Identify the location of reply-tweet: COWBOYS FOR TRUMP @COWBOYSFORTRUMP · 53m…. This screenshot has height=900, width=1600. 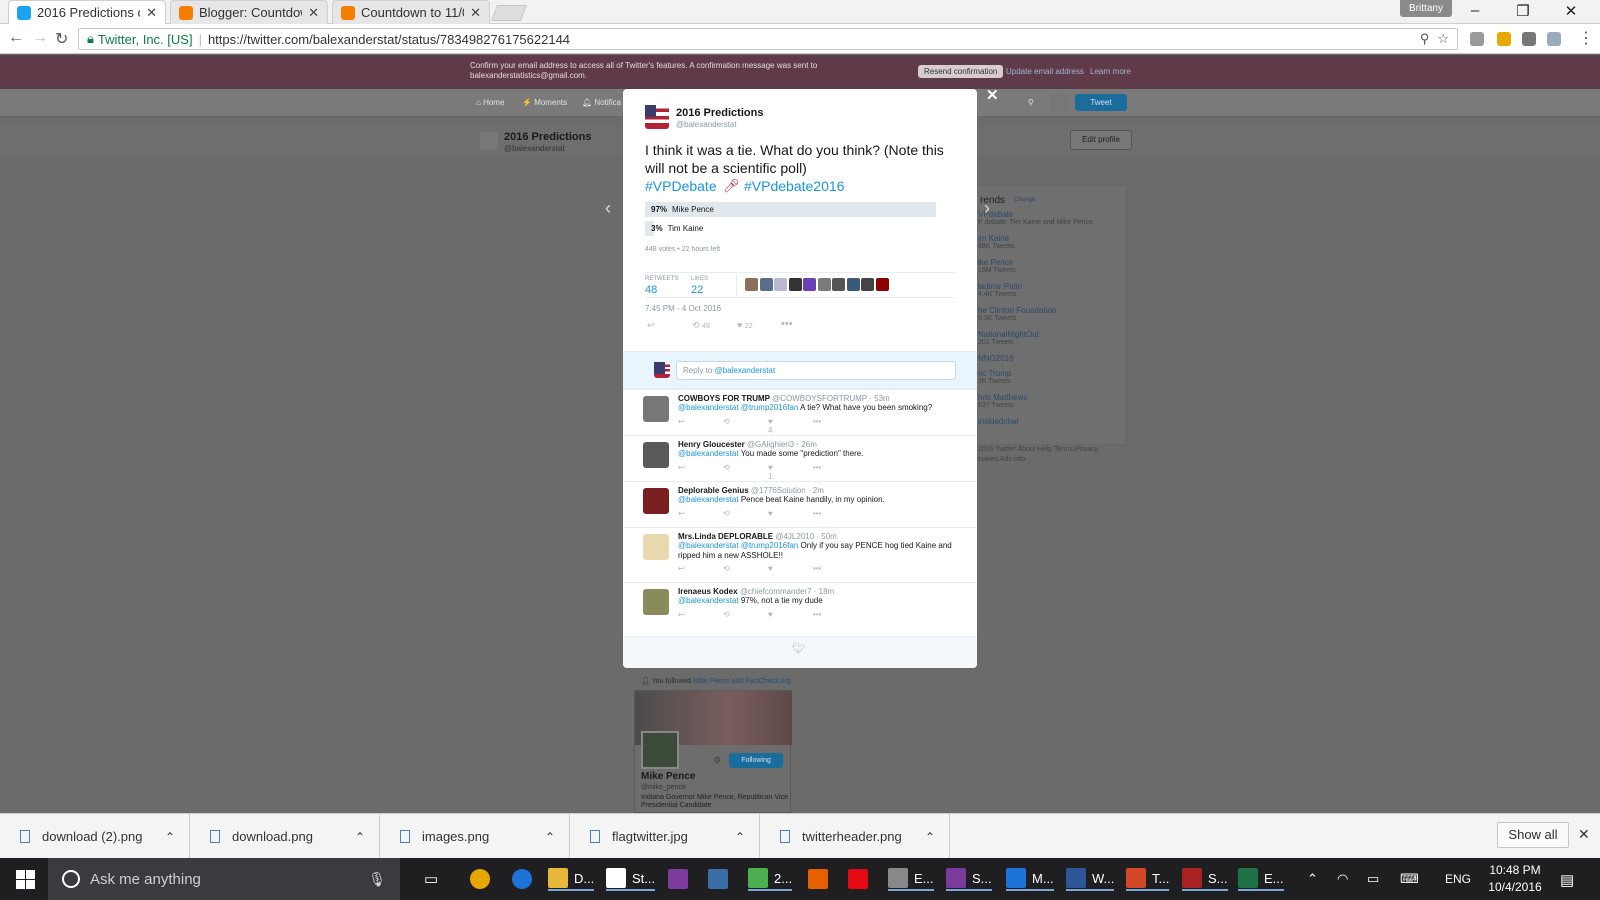
(800, 412).